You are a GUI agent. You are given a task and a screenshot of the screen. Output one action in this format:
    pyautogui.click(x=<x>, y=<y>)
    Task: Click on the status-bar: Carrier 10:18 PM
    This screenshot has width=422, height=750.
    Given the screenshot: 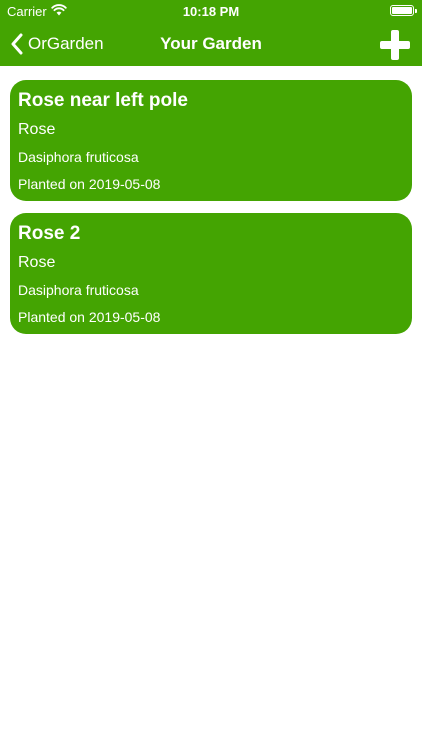 What is the action you would take?
    pyautogui.click(x=211, y=11)
    